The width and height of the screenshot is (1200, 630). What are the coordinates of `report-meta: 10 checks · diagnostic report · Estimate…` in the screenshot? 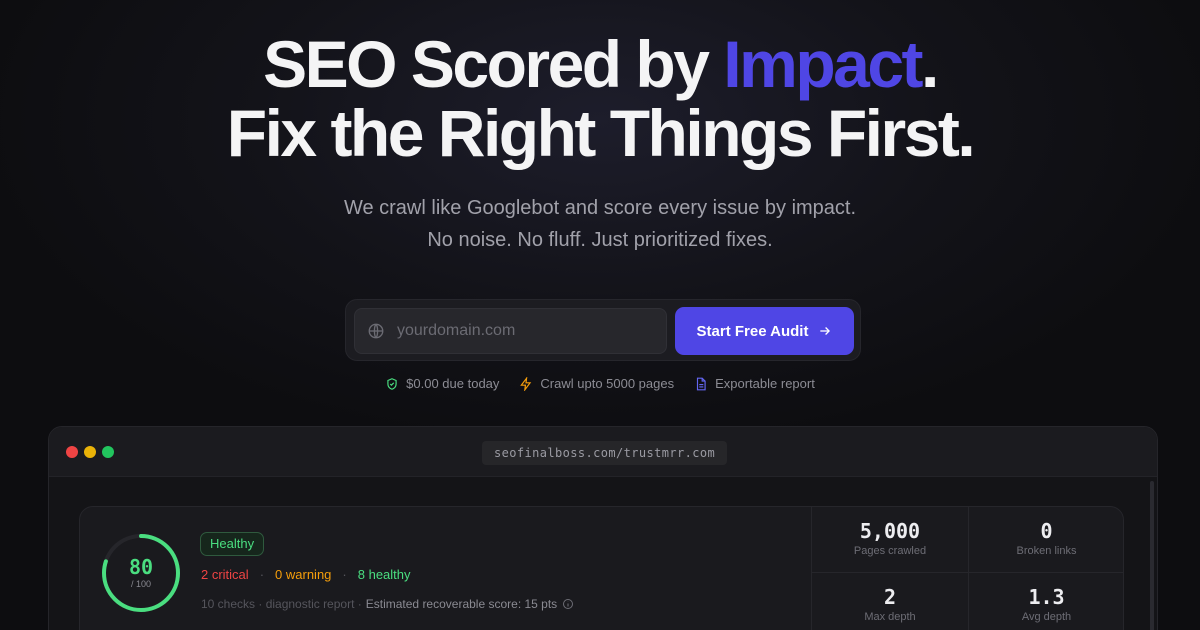 It's located at (387, 604).